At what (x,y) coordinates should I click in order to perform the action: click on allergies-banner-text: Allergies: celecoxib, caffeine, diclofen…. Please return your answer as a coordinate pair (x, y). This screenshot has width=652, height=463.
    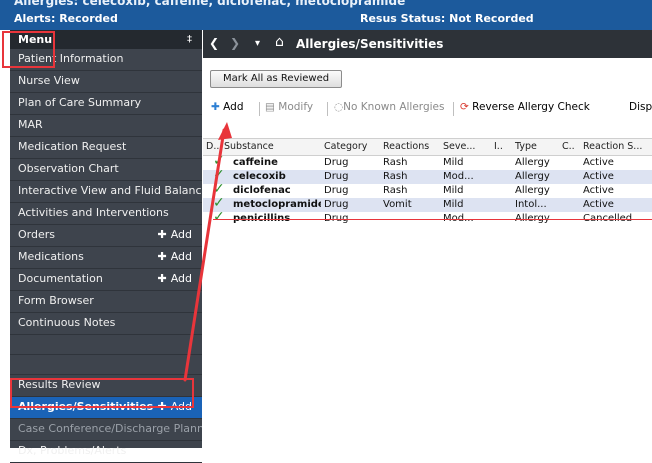
    Looking at the image, I should click on (210, 4).